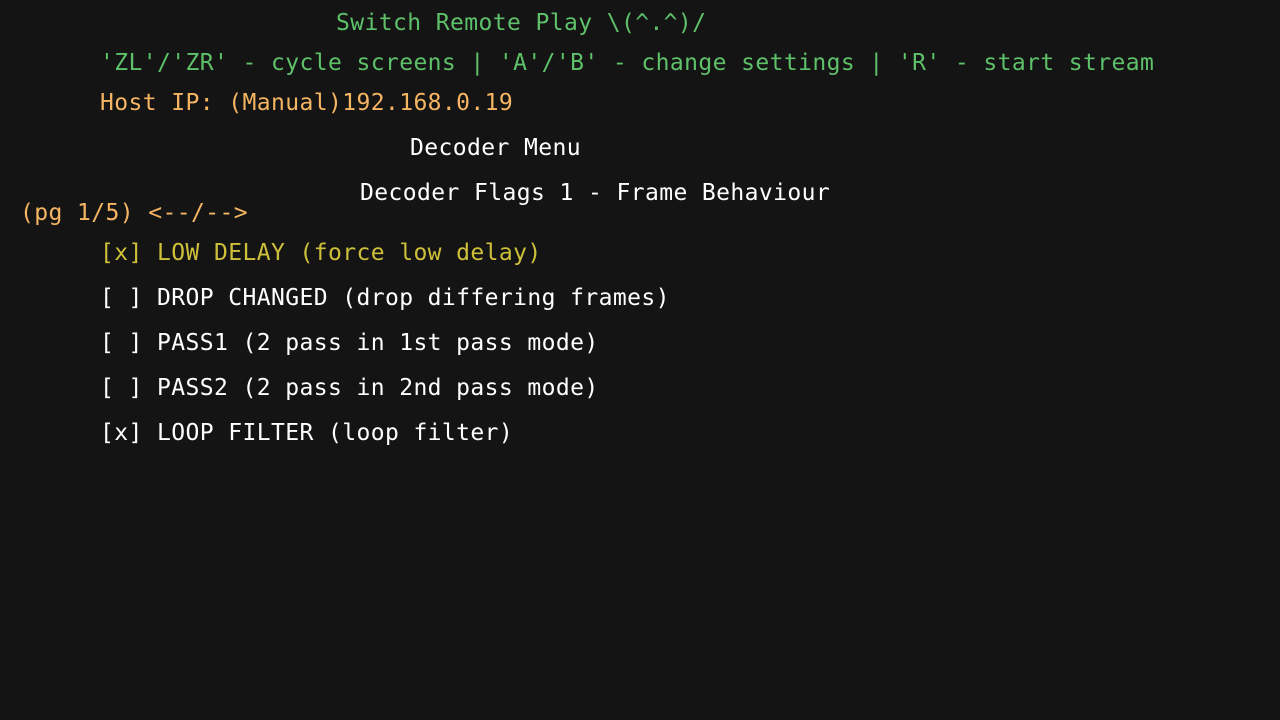  I want to click on app-title: Switch Remote Play \(^.^)/, so click(521, 23).